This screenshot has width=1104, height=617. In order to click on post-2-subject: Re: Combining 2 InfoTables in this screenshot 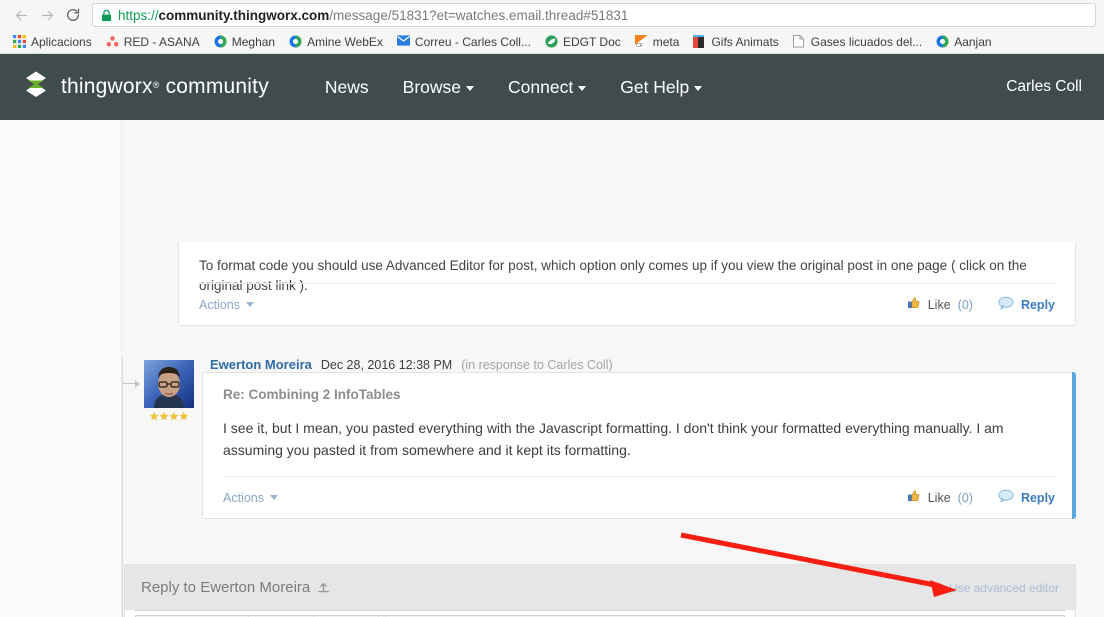, I will do `click(312, 394)`.